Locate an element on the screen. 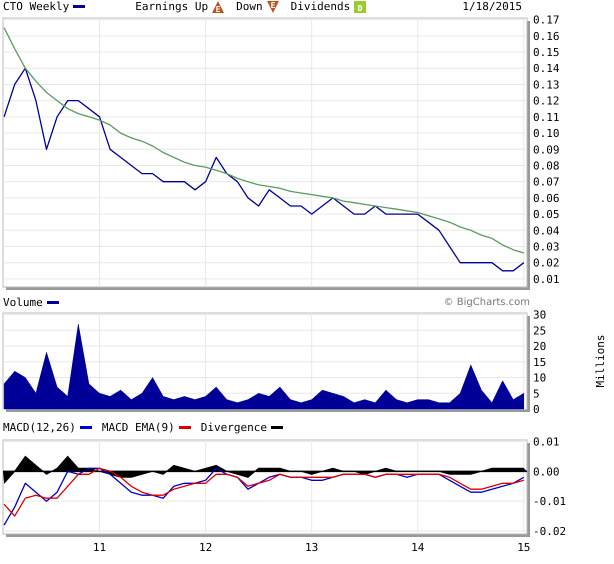 The width and height of the screenshot is (614, 564). y-axis-label: 0.08 is located at coordinates (546, 165).